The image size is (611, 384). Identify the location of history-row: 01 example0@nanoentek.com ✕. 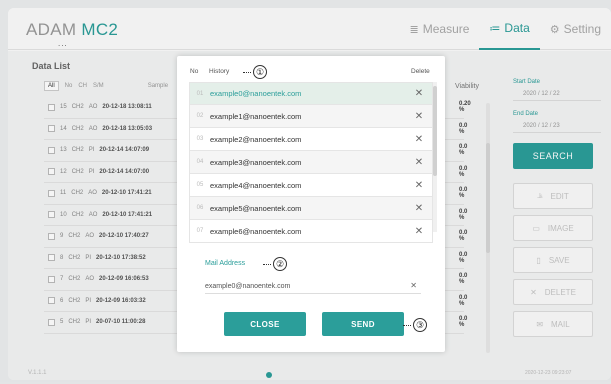
(311, 93).